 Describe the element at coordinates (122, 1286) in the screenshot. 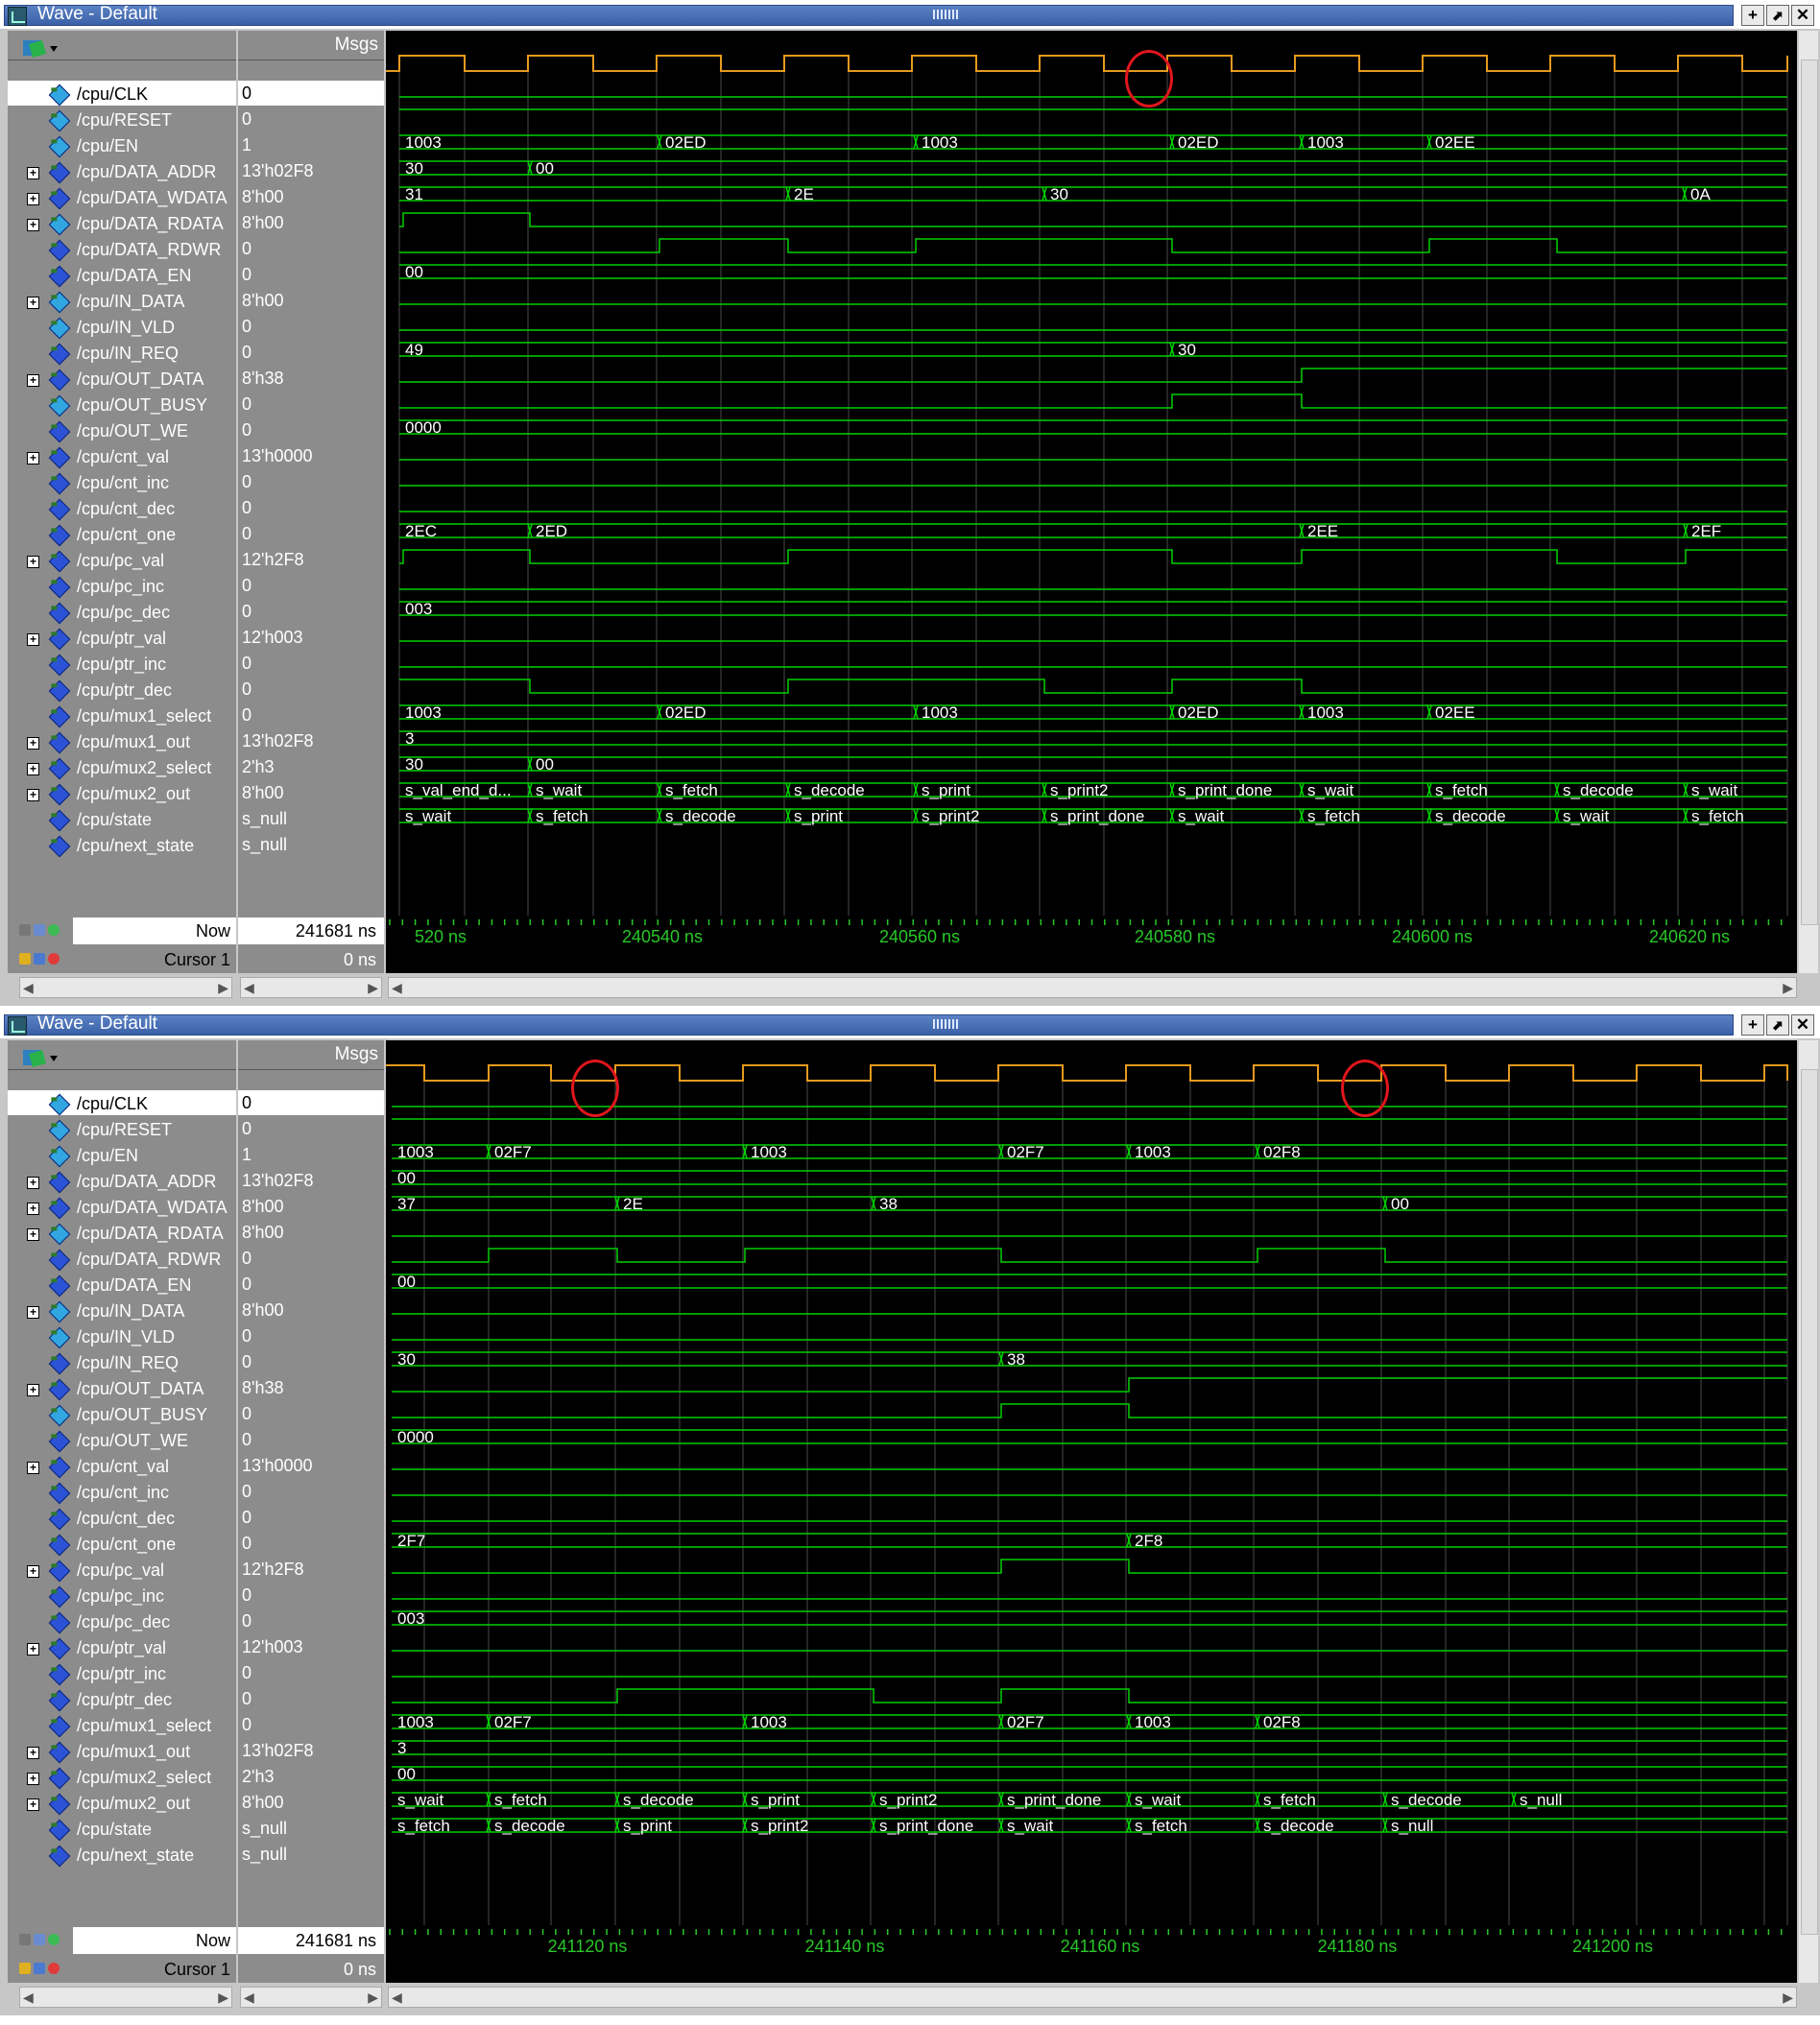

I see `signal-row-data-en: /cpu/DATA_EN` at that location.